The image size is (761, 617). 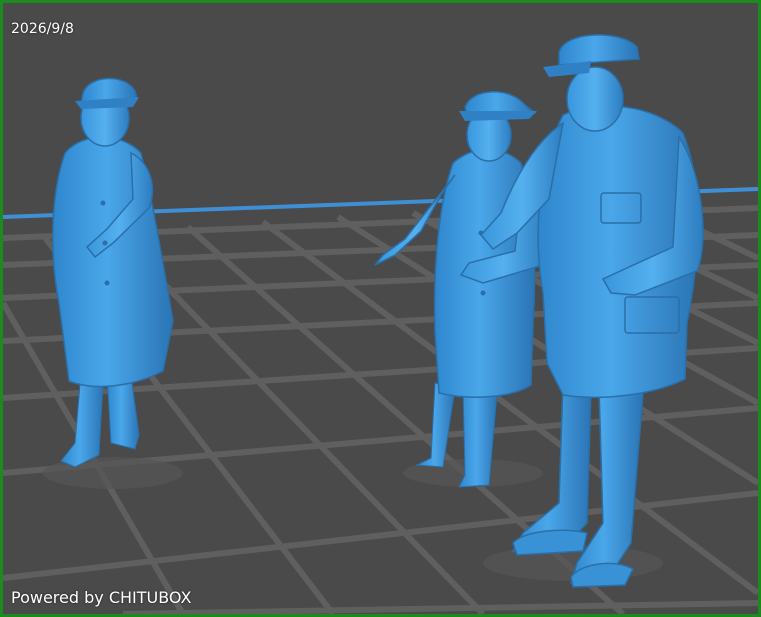 I want to click on date-label: 2026/9/8, so click(x=42, y=29).